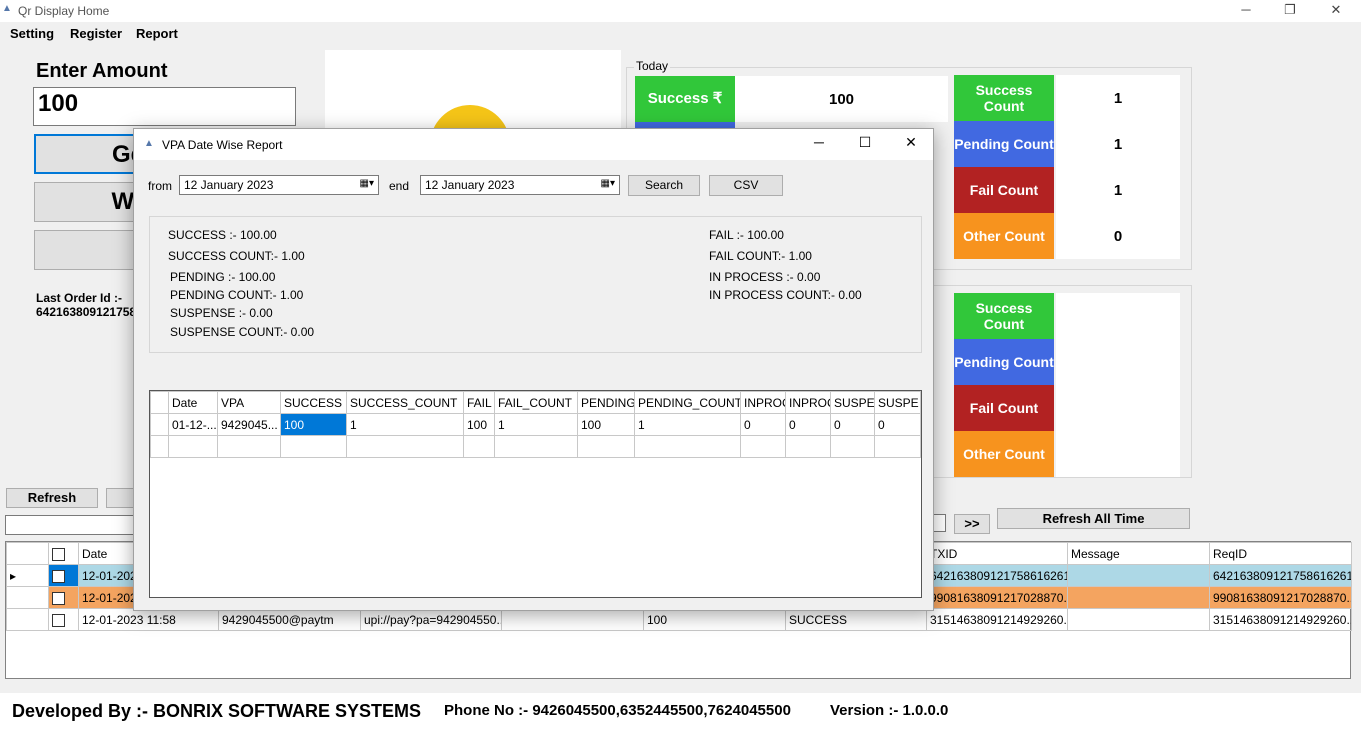 This screenshot has width=1361, height=729. I want to click on next-page-button: >>, so click(972, 524).